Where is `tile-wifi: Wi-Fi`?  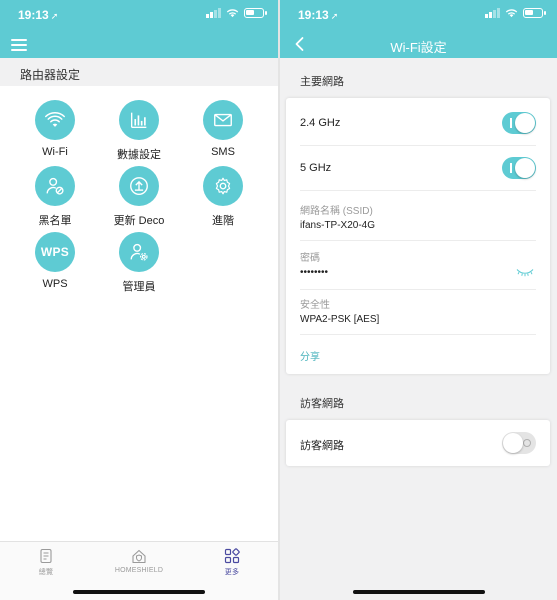 tile-wifi: Wi-Fi is located at coordinates (55, 129).